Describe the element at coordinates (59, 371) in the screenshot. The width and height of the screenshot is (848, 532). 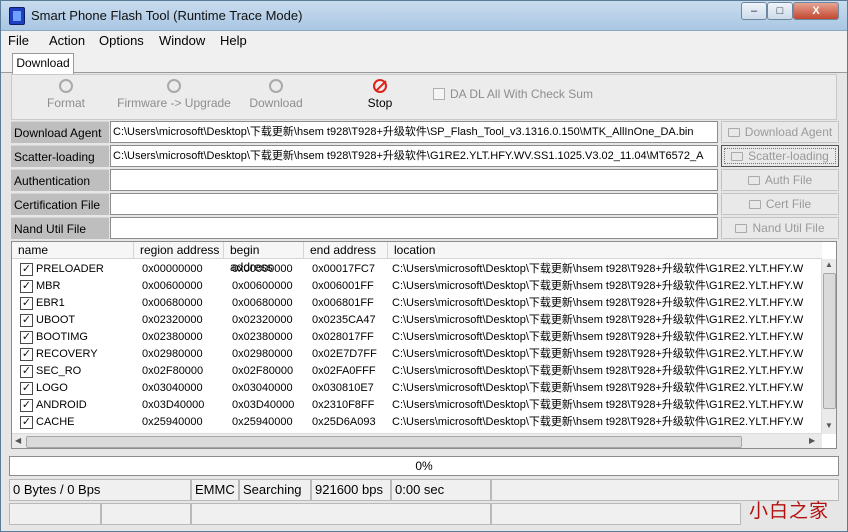
I see `row-name: SEC_RO` at that location.